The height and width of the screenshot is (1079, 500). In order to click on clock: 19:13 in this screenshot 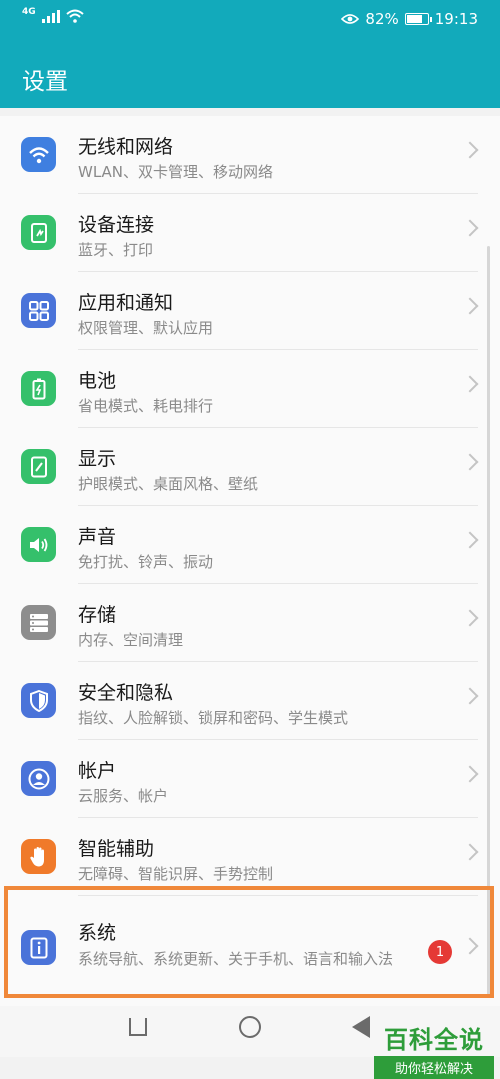, I will do `click(456, 19)`.